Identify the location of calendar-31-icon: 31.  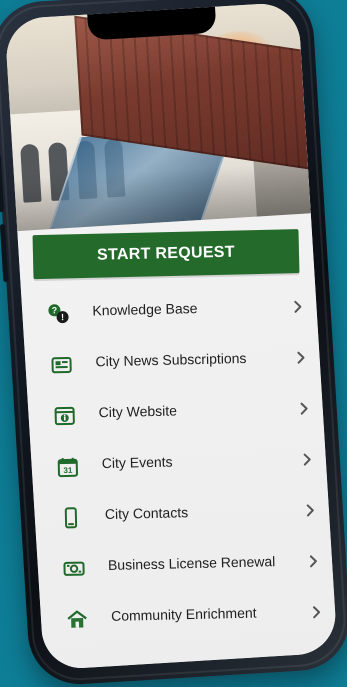
(68, 467).